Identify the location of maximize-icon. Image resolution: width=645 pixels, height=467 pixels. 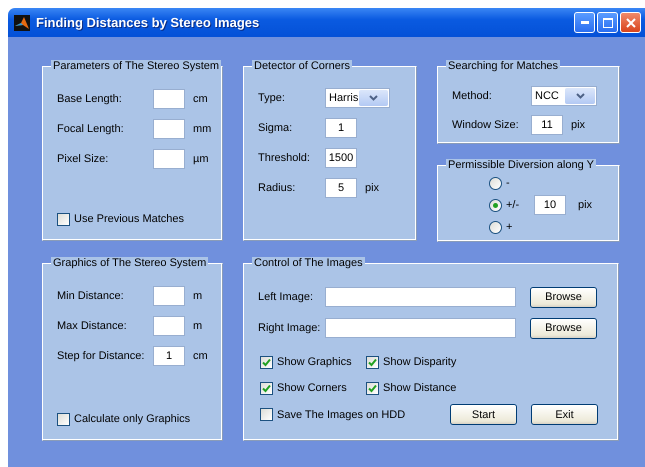
(607, 23).